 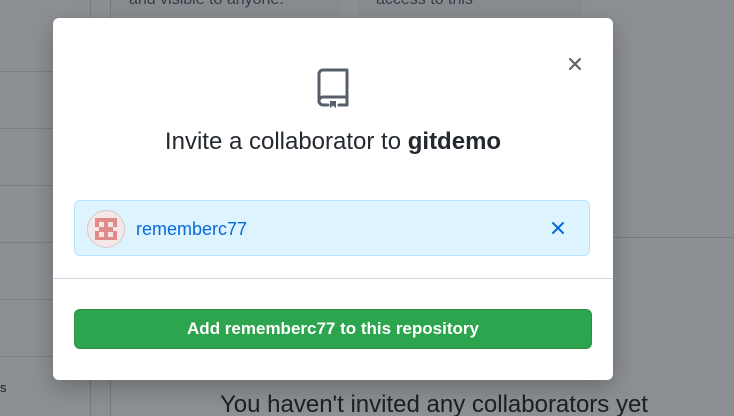 What do you see at coordinates (191, 229) in the screenshot?
I see `selected-username-link: rememberc77` at bounding box center [191, 229].